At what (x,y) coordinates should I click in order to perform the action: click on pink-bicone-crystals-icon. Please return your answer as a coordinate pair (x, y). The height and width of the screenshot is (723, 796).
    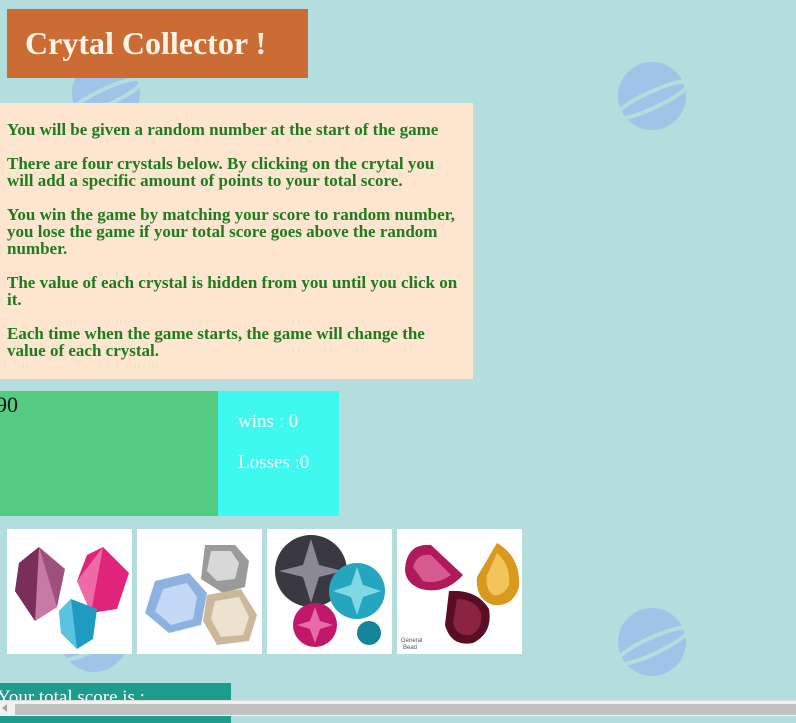
    Looking at the image, I should click on (72, 598).